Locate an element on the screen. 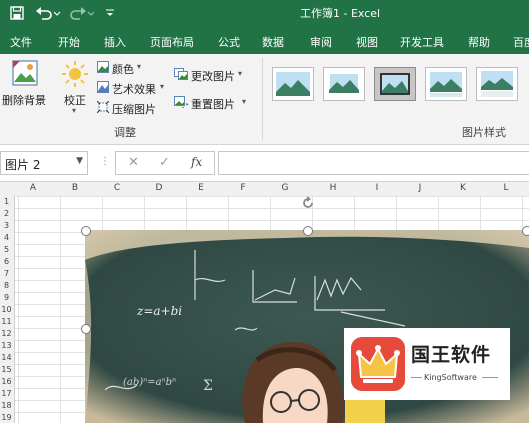 The height and width of the screenshot is (423, 529). group-label-adjust: 调整 is located at coordinates (125, 132).